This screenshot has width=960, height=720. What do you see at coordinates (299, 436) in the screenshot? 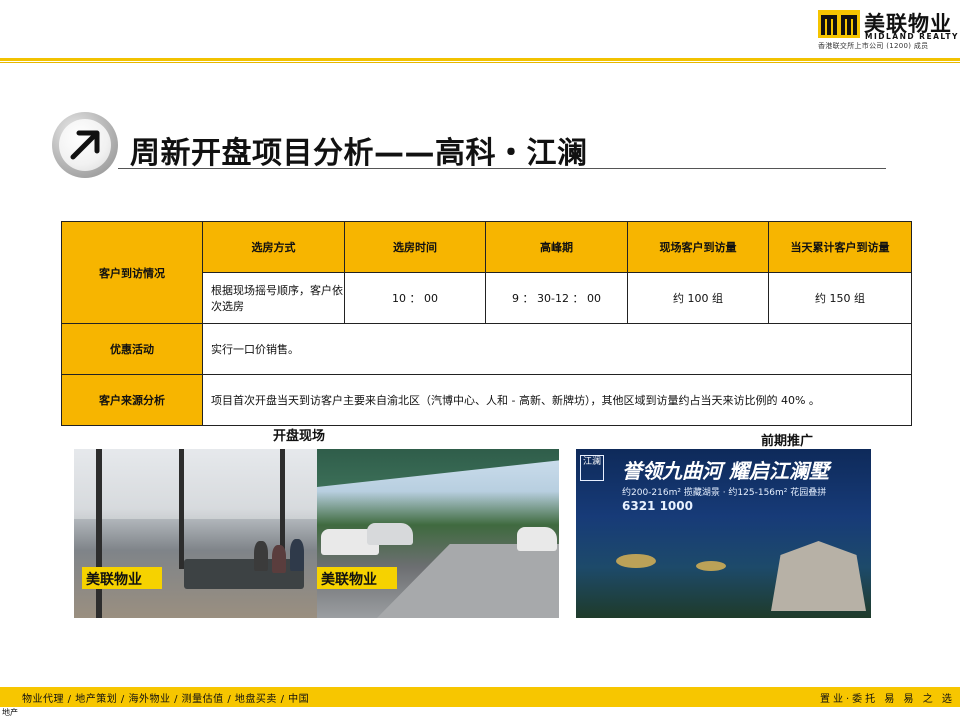
I see `section-label-opening-site: 开盘现场` at bounding box center [299, 436].